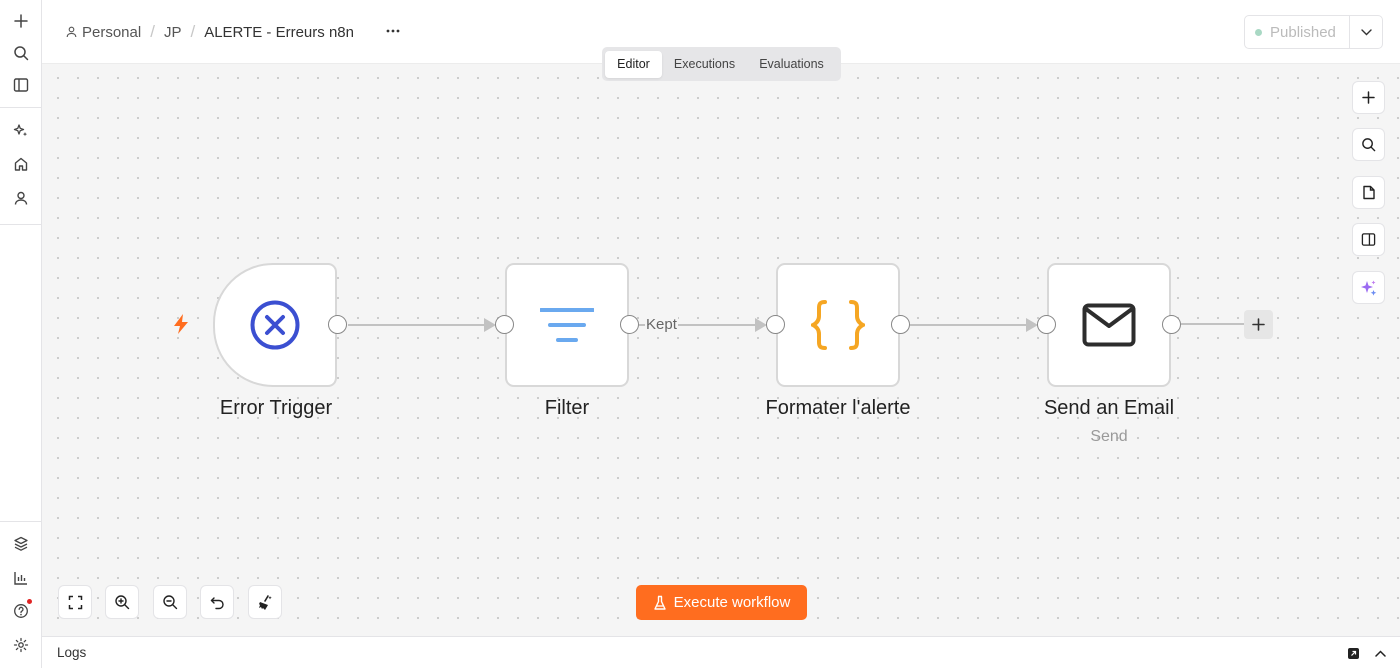  What do you see at coordinates (1109, 408) in the screenshot?
I see `node-label-send-email: Send an Email` at bounding box center [1109, 408].